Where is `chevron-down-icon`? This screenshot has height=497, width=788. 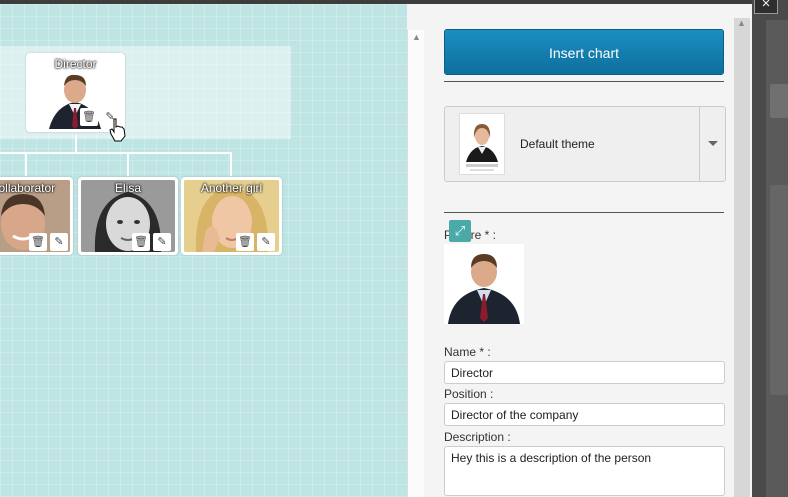
chevron-down-icon is located at coordinates (713, 143).